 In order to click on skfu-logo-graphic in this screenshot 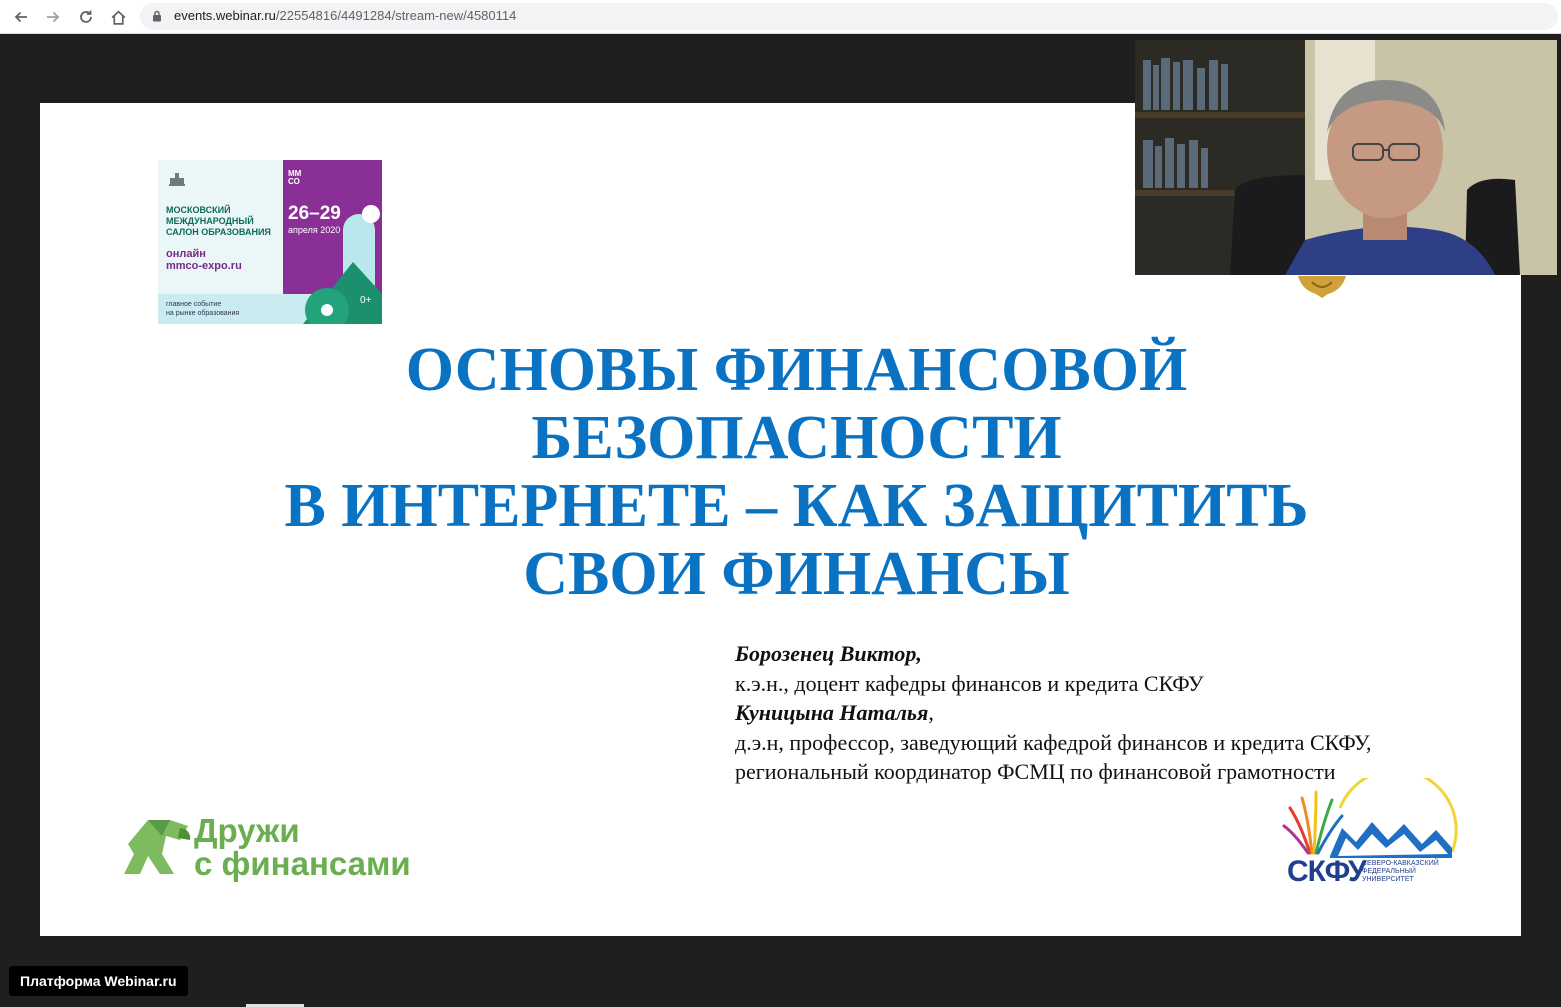, I will do `click(1370, 818)`.